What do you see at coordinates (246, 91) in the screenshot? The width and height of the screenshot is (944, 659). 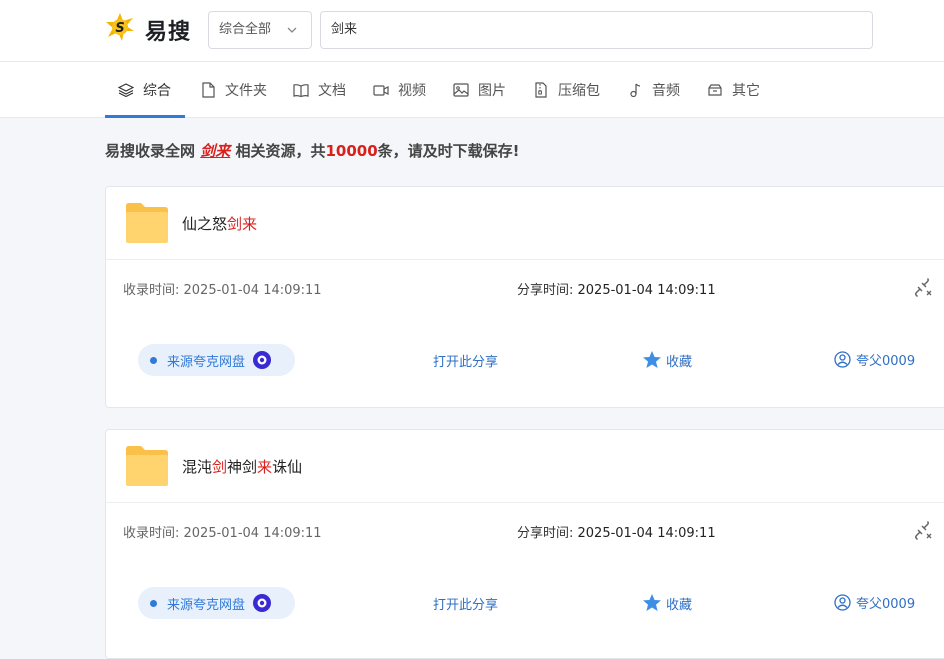 I see `tab-label: 文件夹` at bounding box center [246, 91].